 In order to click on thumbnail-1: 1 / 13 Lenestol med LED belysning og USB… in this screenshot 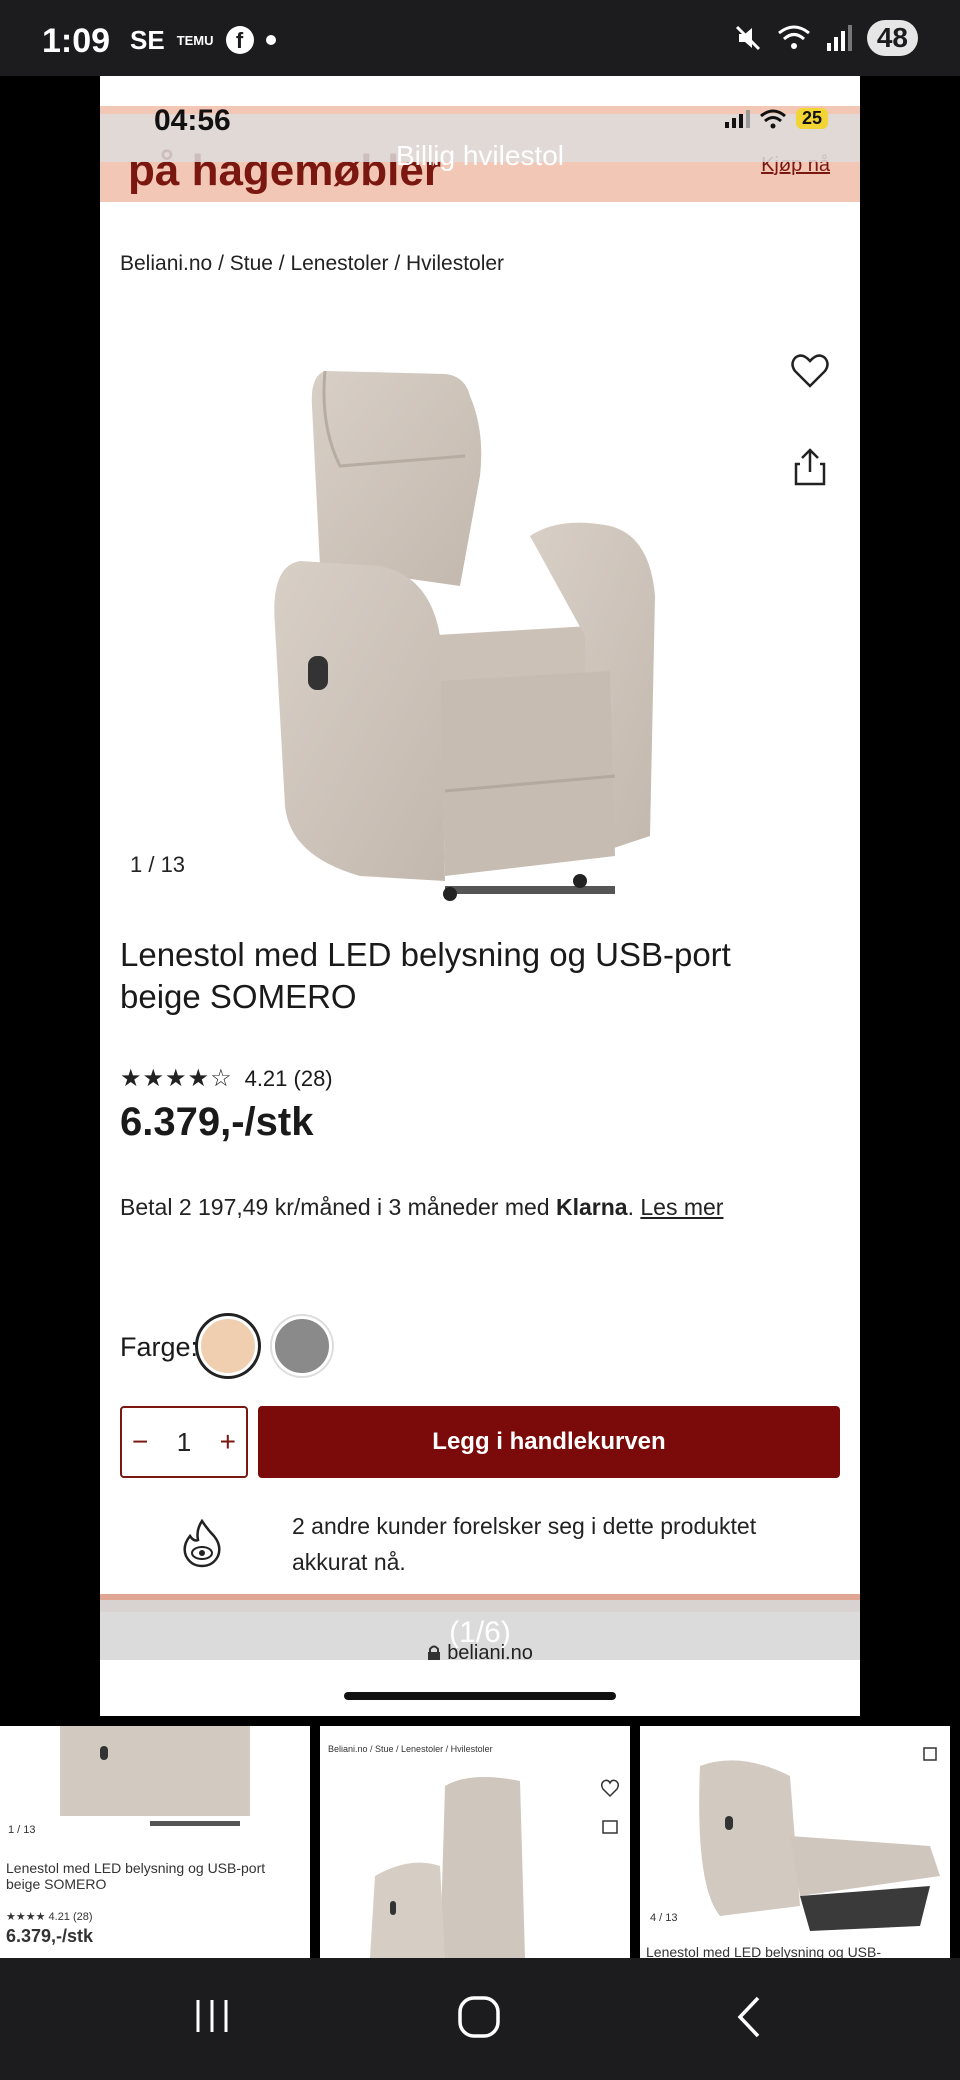, I will do `click(155, 1842)`.